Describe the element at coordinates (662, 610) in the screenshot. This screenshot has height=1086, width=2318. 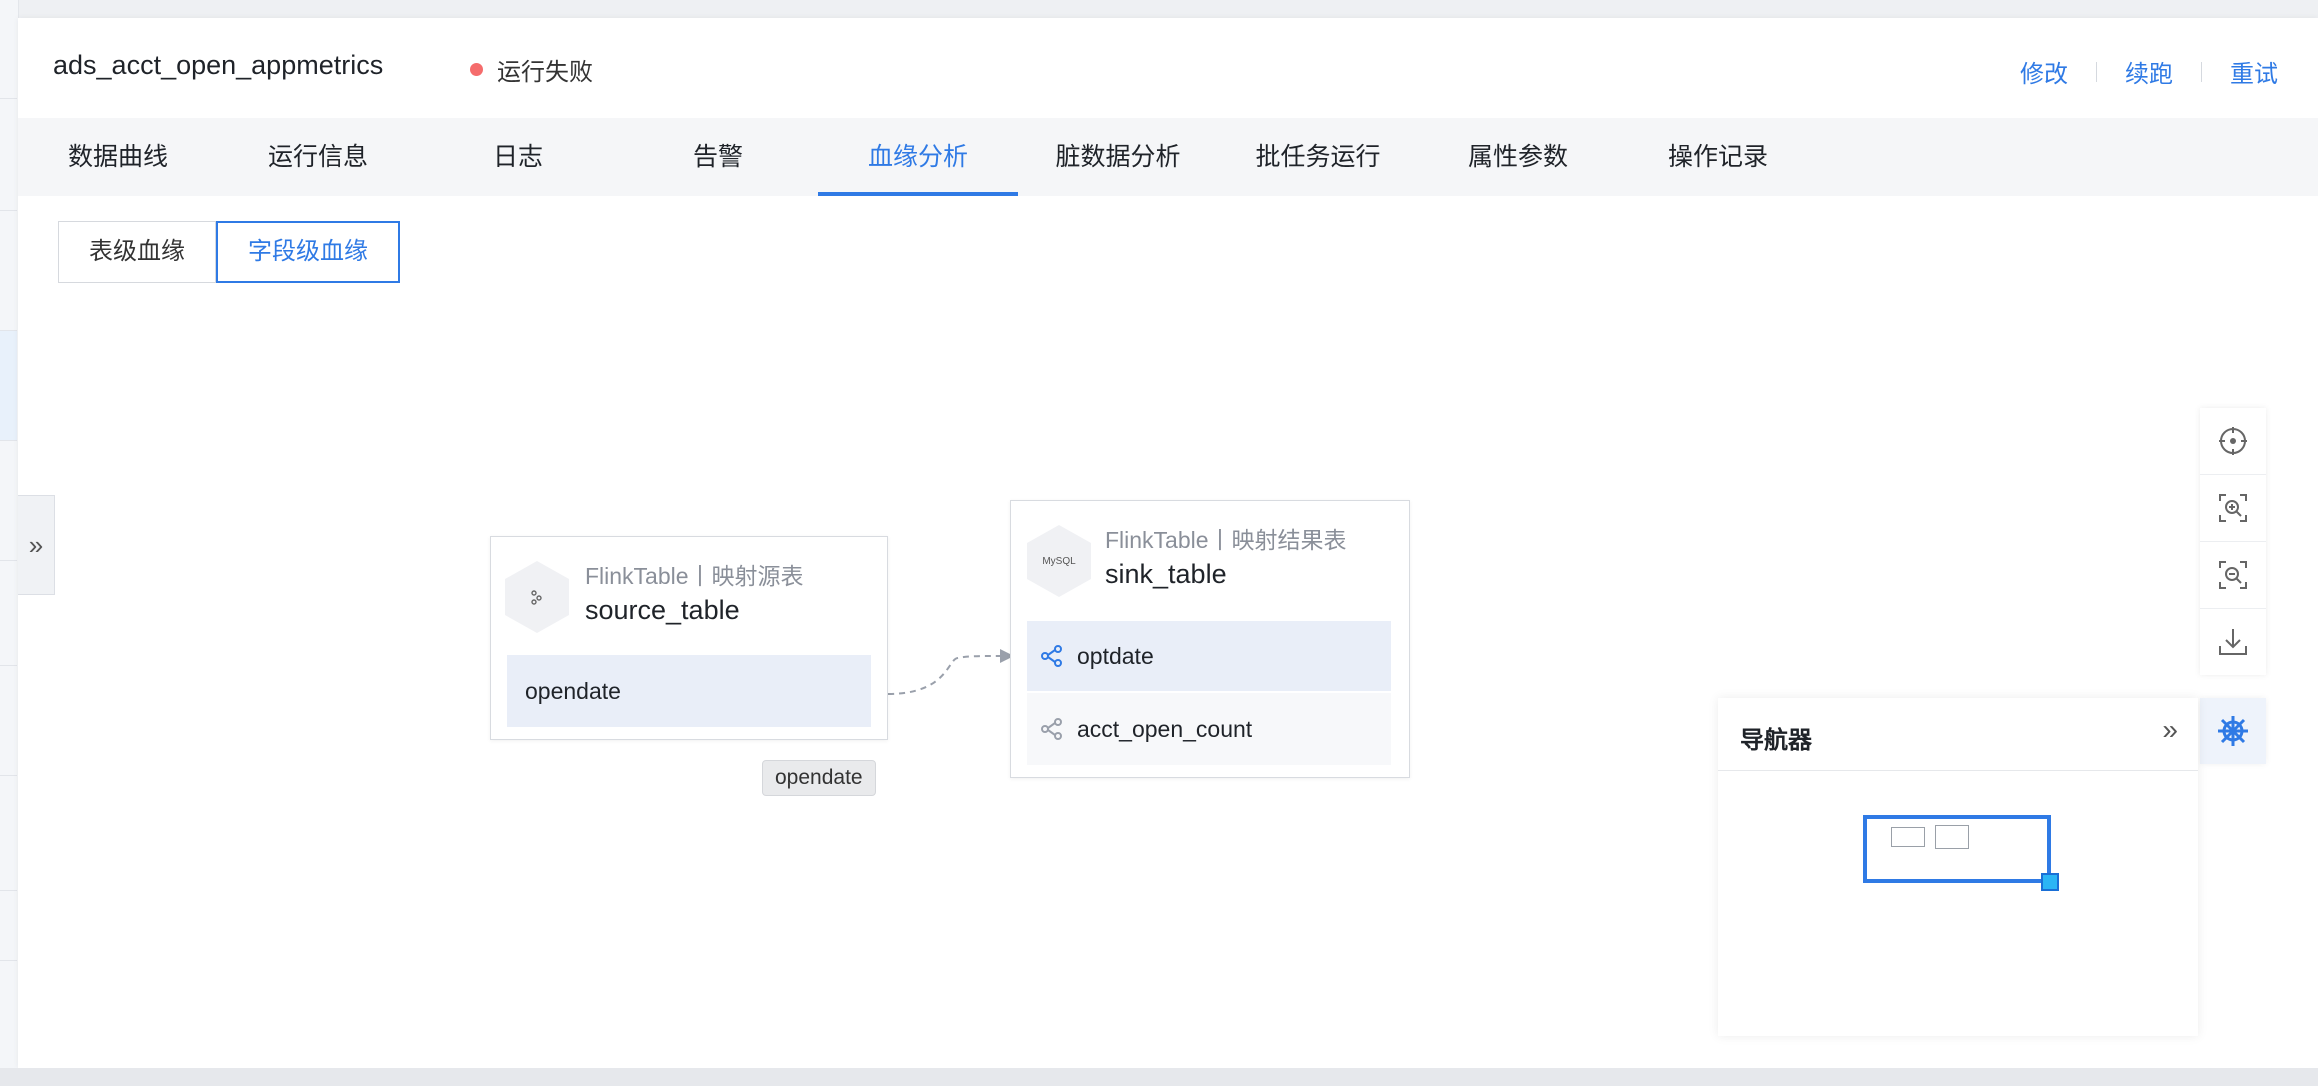
I see `source-table-name: source_table` at that location.